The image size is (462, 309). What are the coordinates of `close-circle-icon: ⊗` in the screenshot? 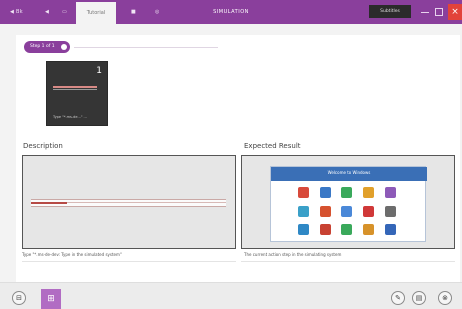 It's located at (445, 298).